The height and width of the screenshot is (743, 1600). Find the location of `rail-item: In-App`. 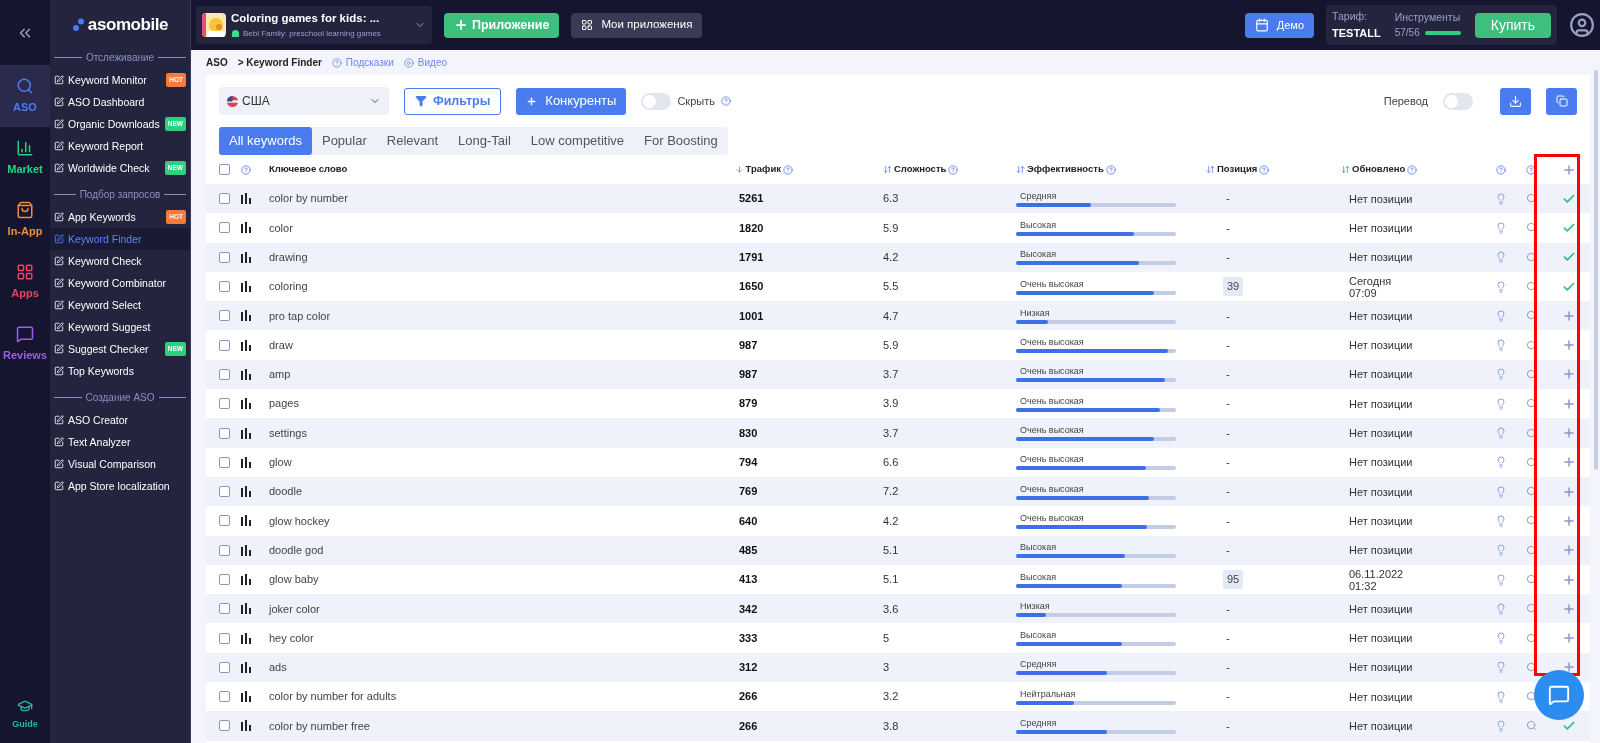

rail-item: In-App is located at coordinates (25, 220).